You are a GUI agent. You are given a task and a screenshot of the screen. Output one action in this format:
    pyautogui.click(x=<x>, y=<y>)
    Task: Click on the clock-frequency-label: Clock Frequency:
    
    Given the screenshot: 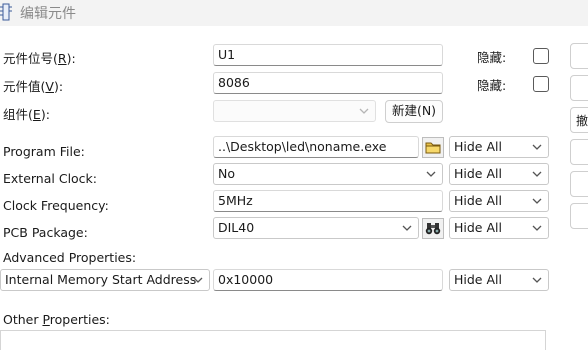 What is the action you would take?
    pyautogui.click(x=56, y=205)
    